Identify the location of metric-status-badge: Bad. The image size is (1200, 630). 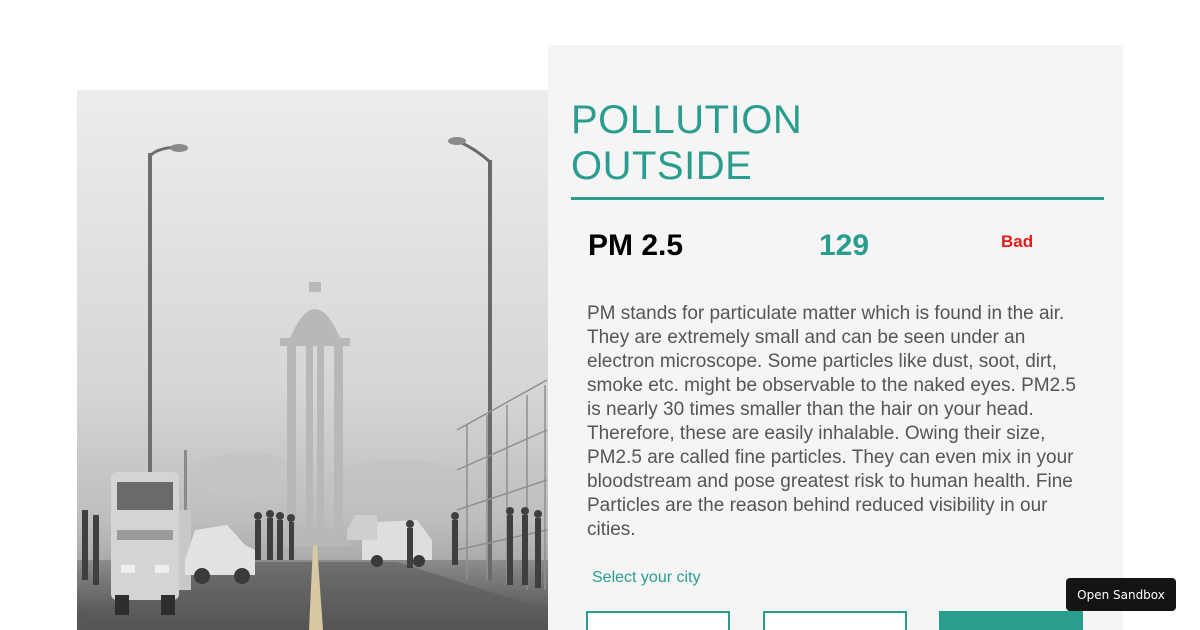
(1017, 241).